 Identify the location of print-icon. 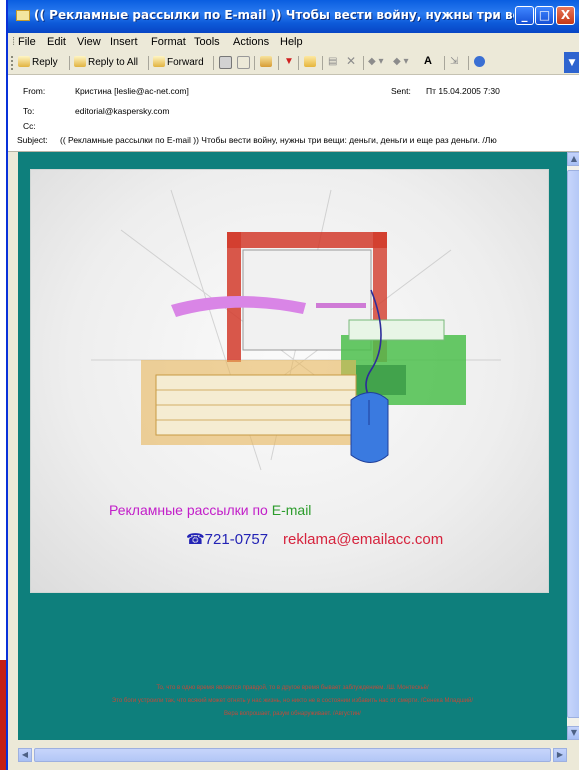
(225, 62).